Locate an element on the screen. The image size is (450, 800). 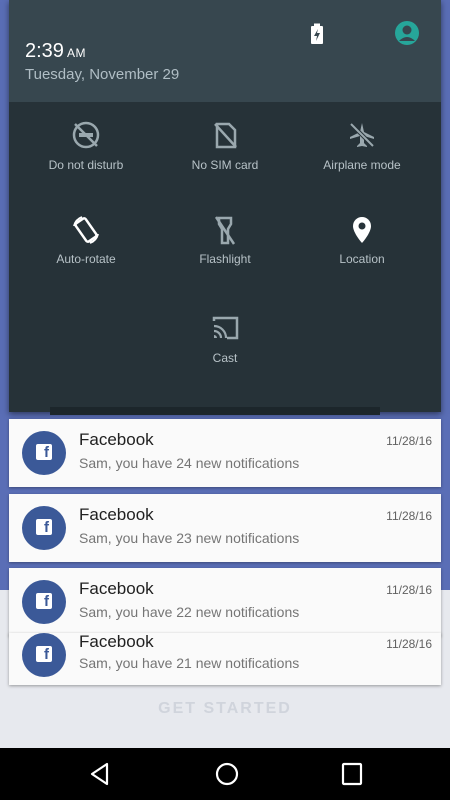
cast-icon is located at coordinates (225, 330).